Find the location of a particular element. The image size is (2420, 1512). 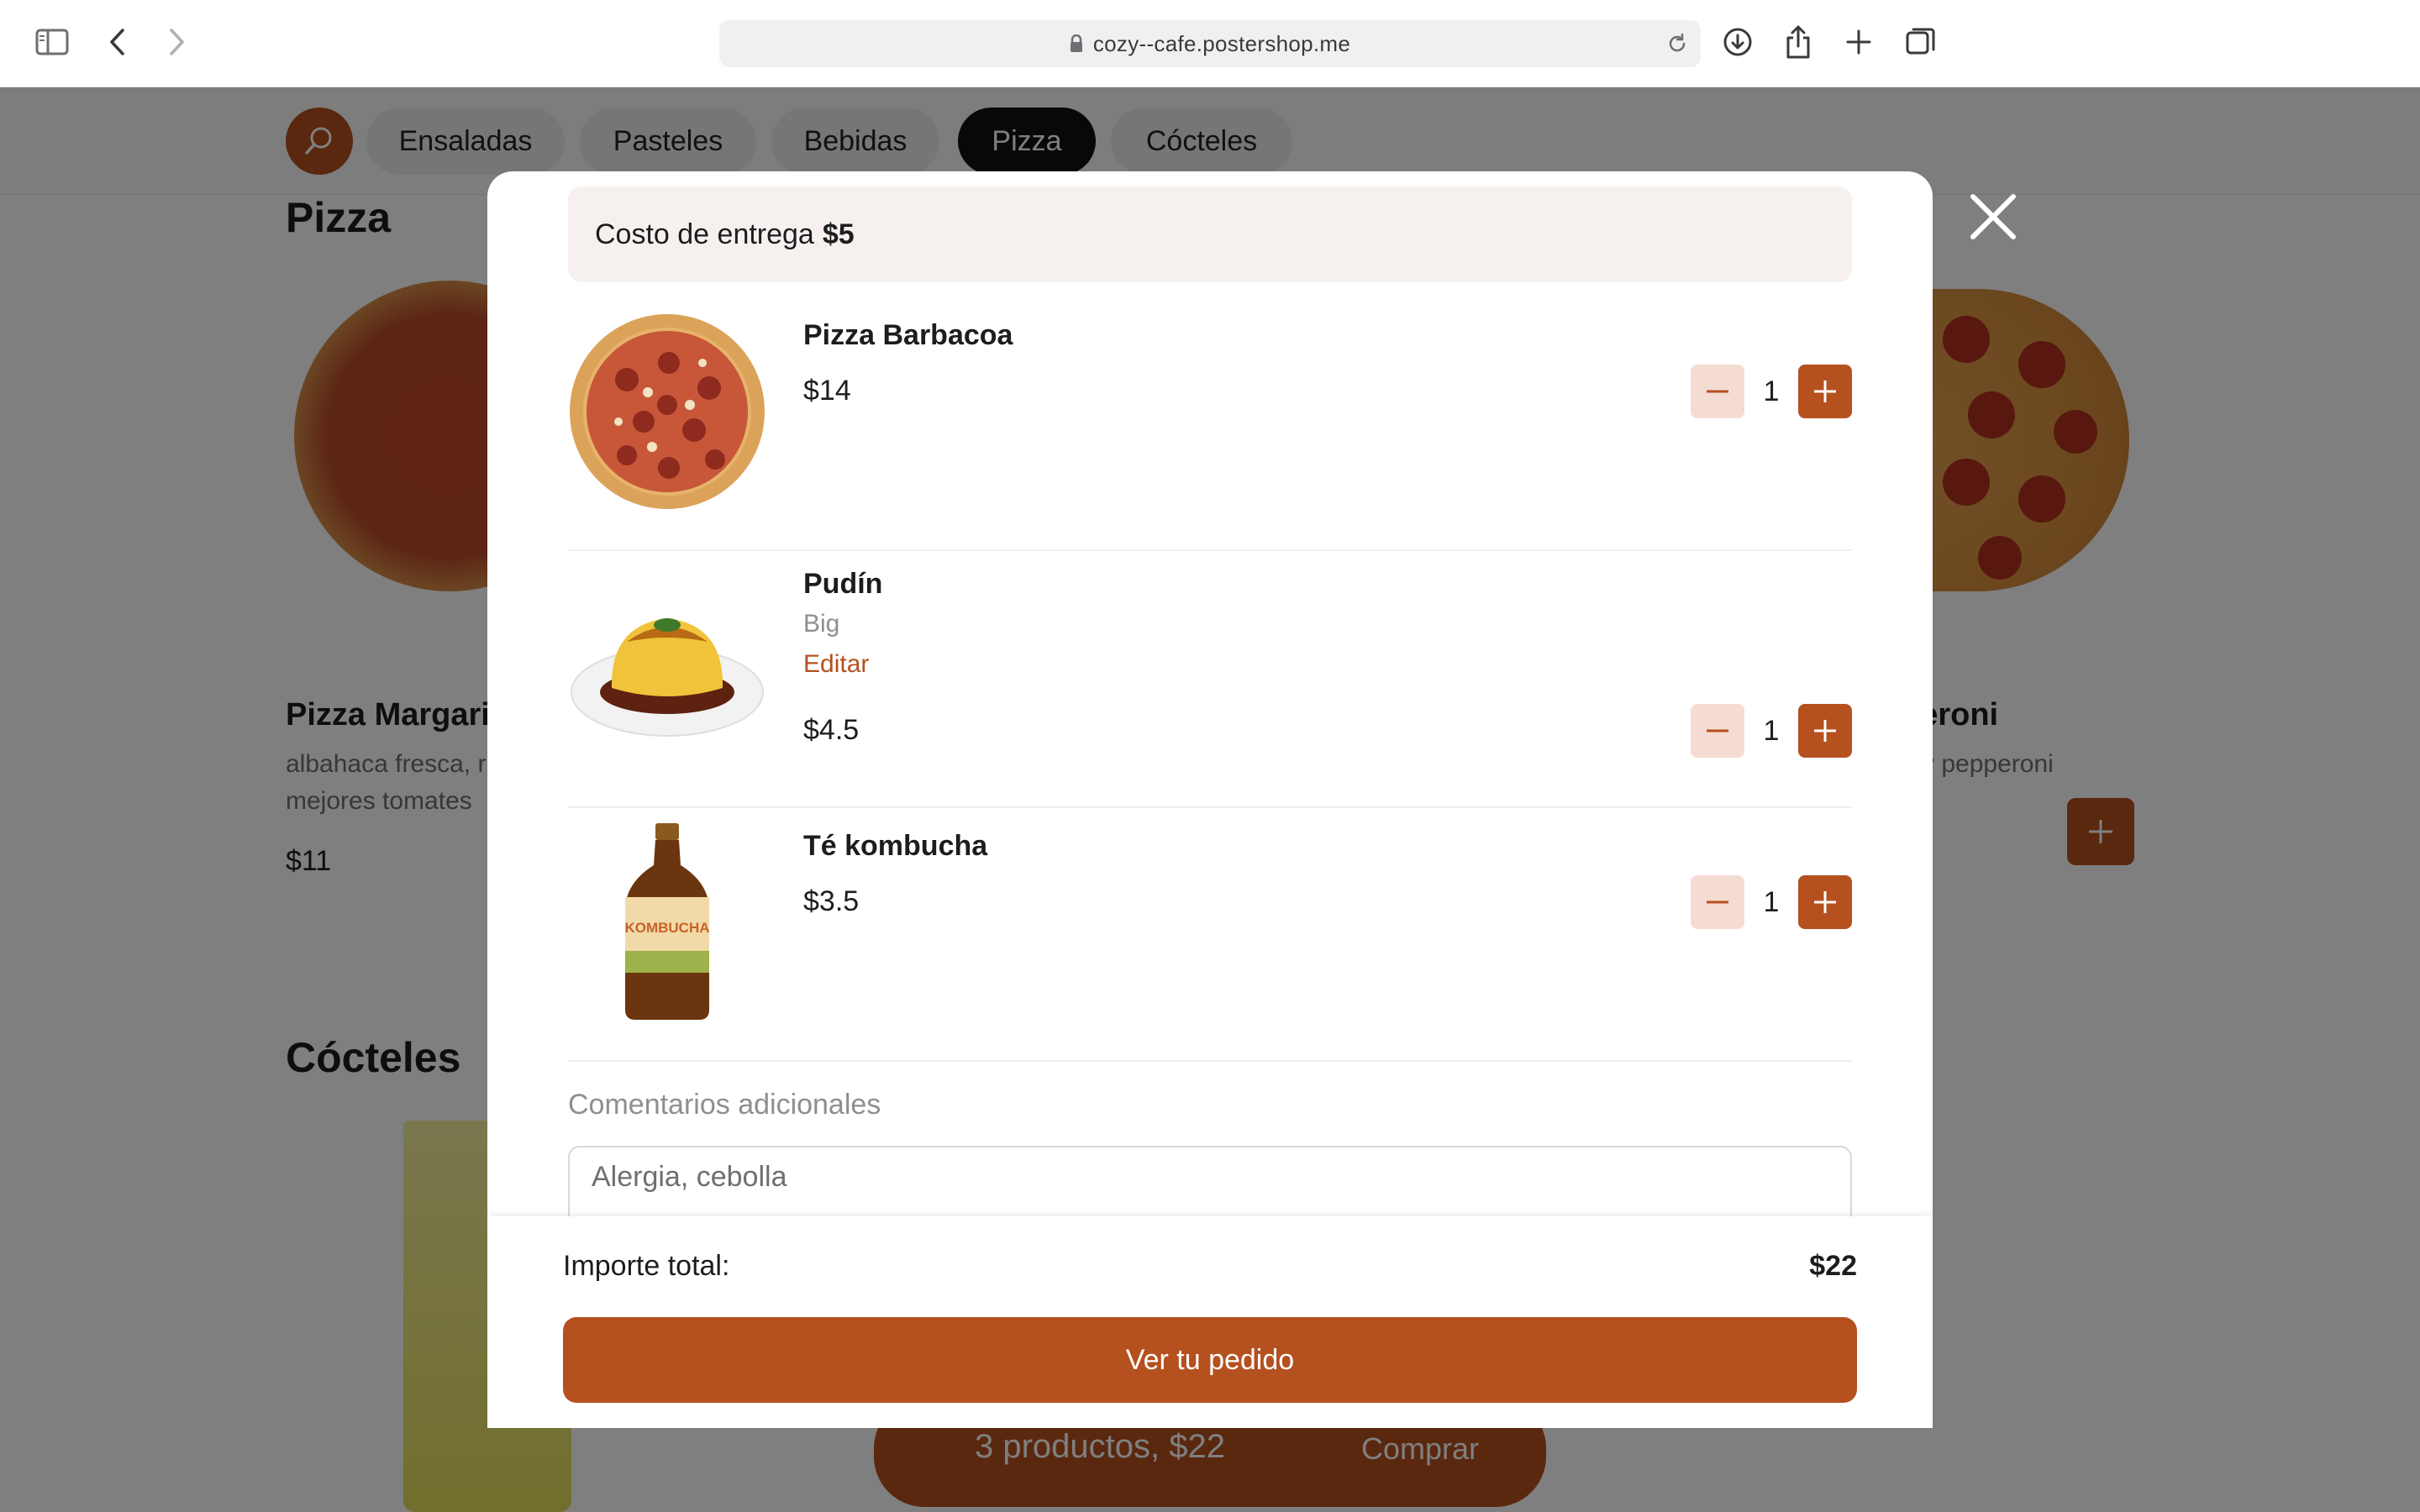

total-label: Importe total: is located at coordinates (646, 1266).